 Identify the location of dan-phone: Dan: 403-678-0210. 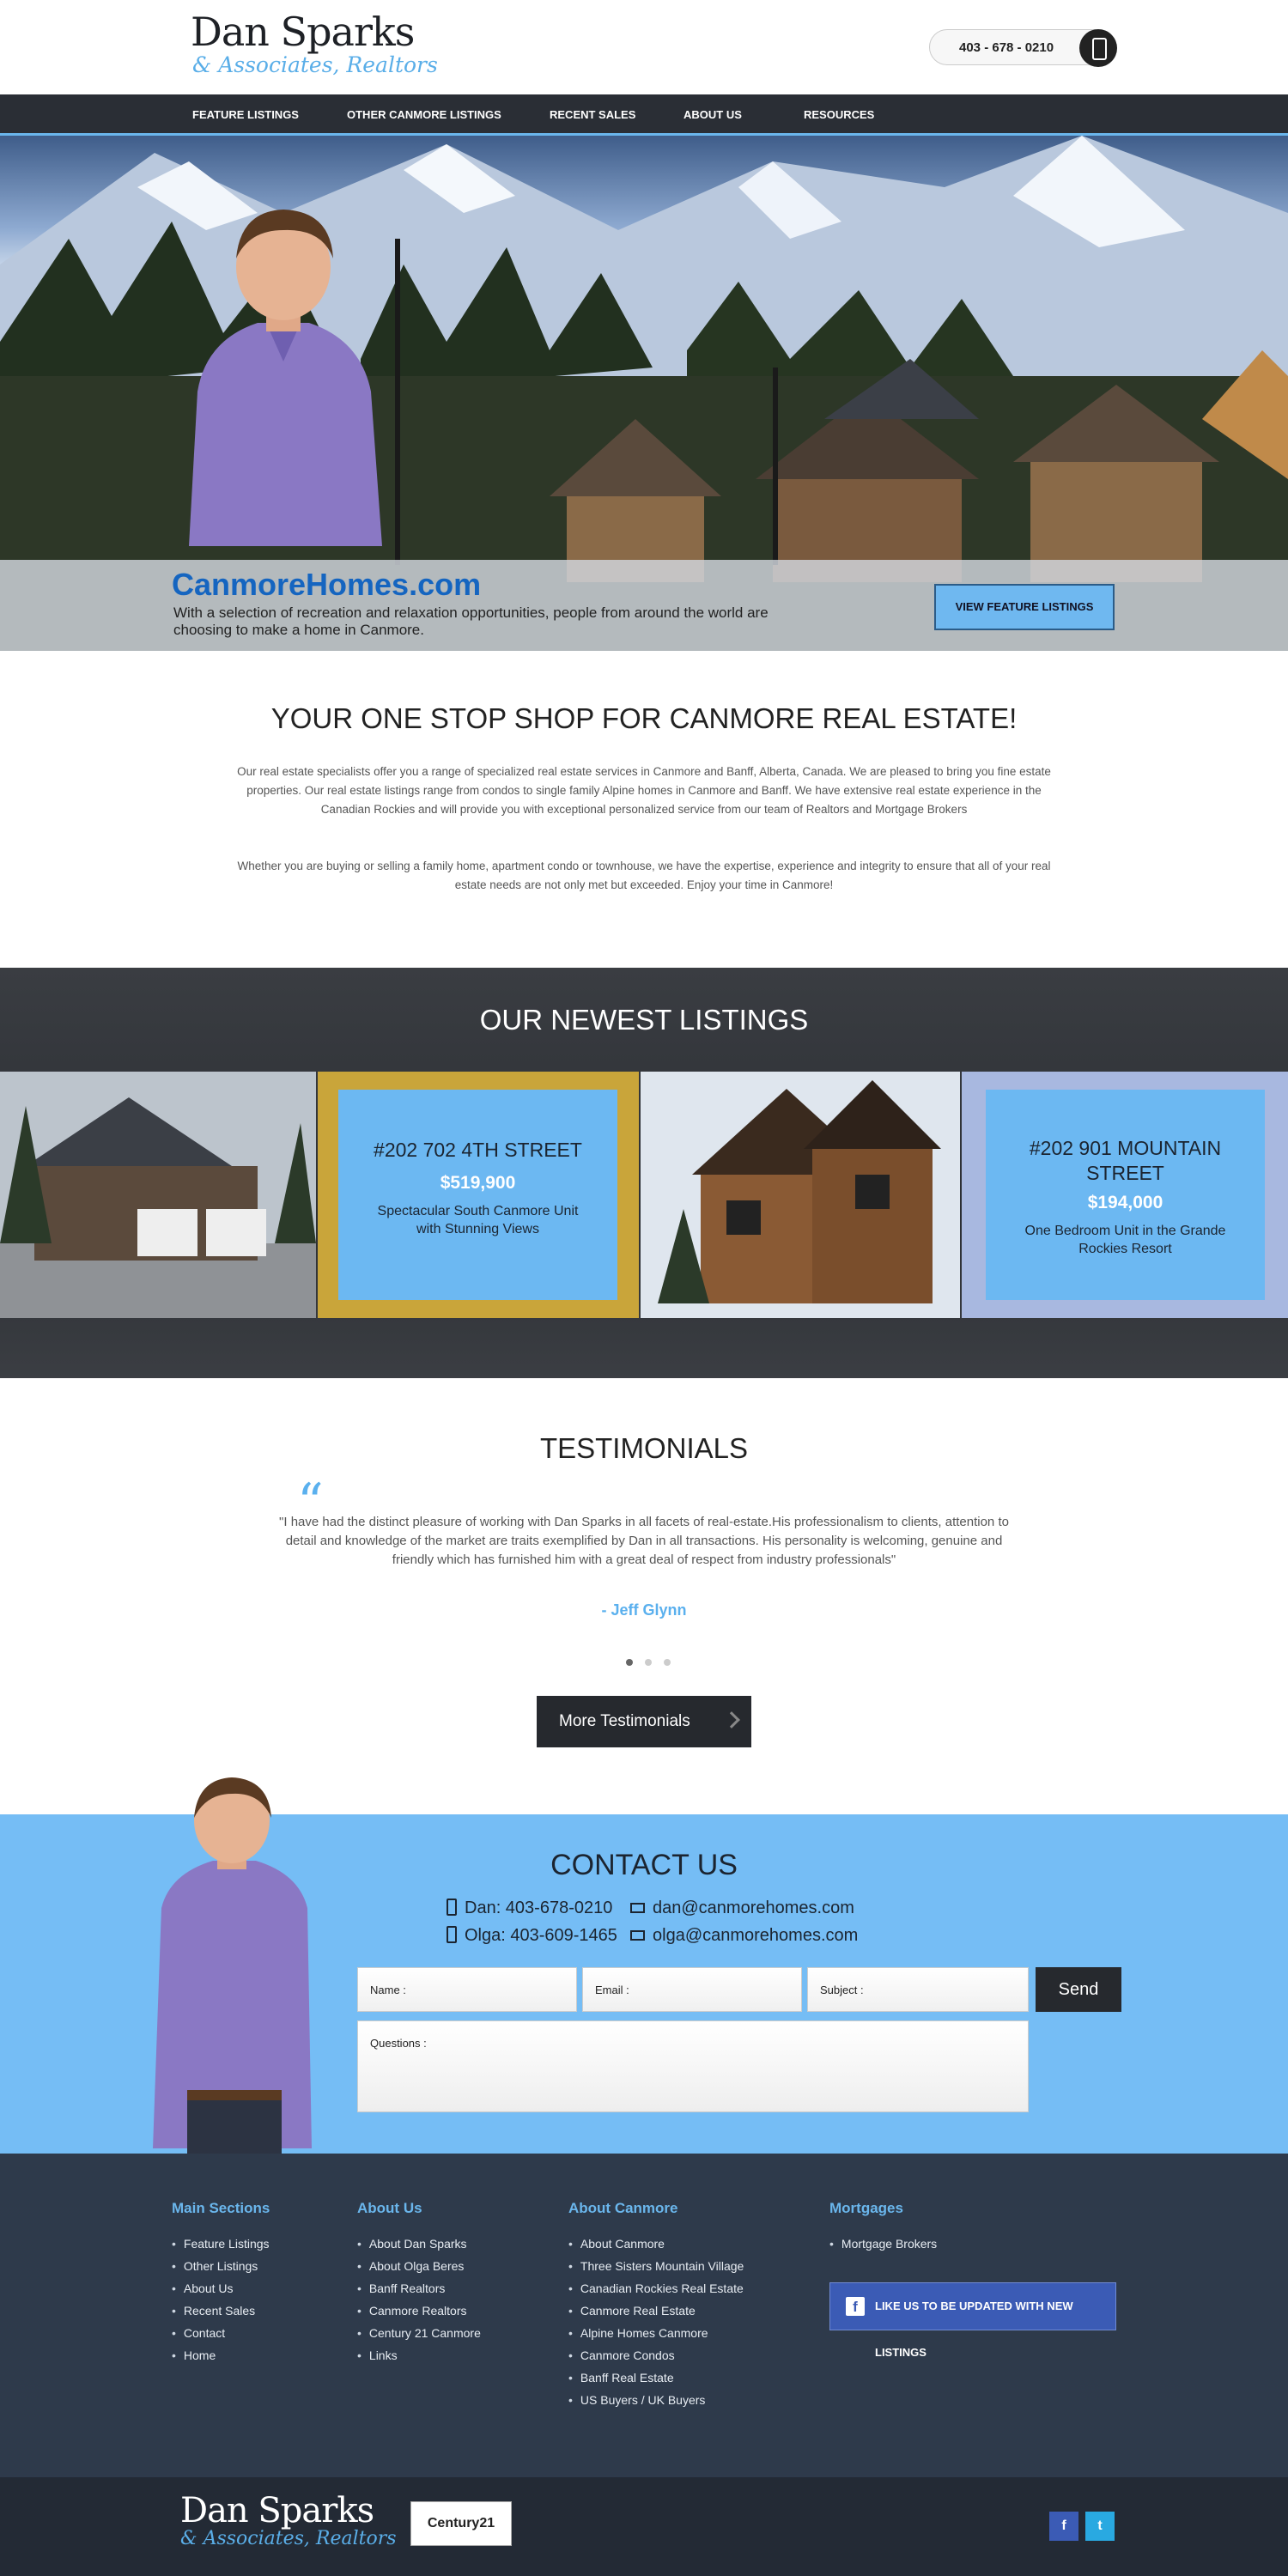
(530, 1909).